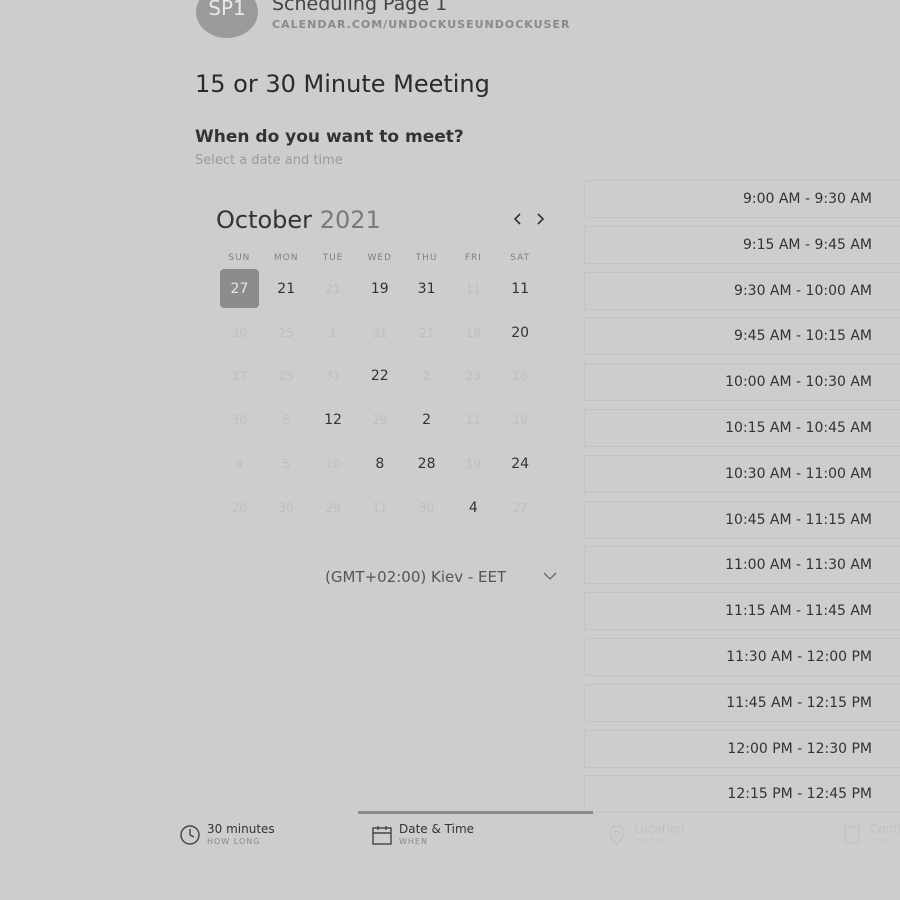 The image size is (900, 900). Describe the element at coordinates (413, 841) in the screenshot. I see `step-subtitle: WHEN` at that location.